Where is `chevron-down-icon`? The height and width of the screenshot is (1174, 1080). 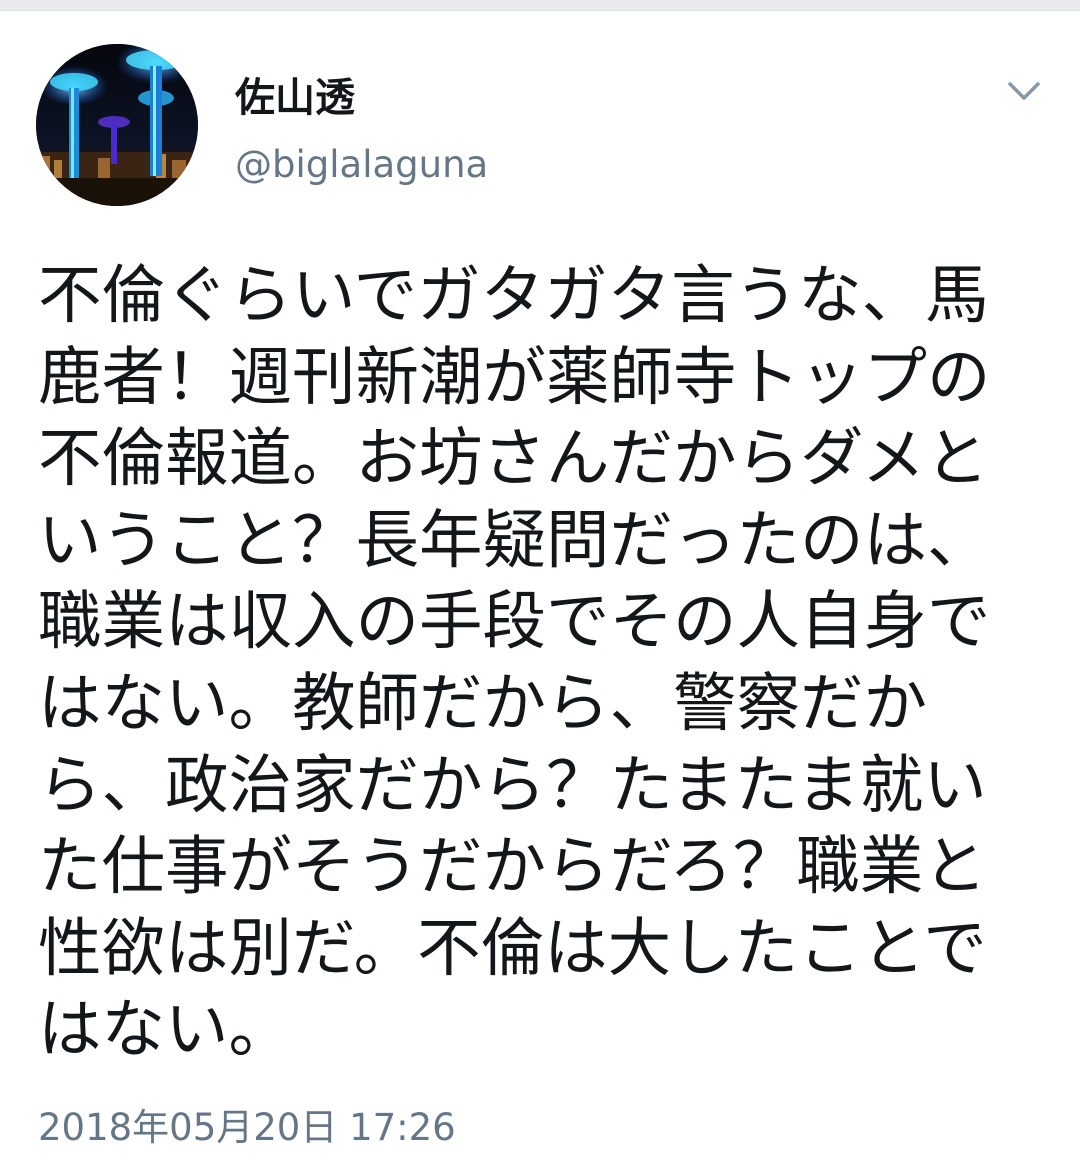 chevron-down-icon is located at coordinates (1024, 90).